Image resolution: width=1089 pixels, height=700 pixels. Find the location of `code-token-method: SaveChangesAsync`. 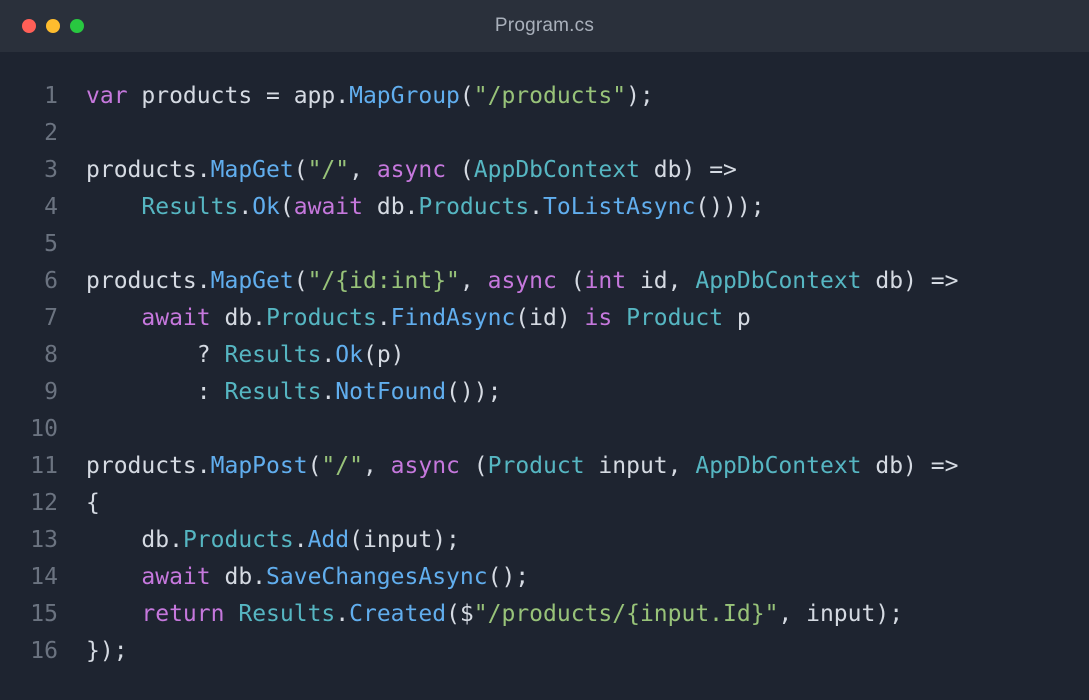

code-token-method: SaveChangesAsync is located at coordinates (377, 576).